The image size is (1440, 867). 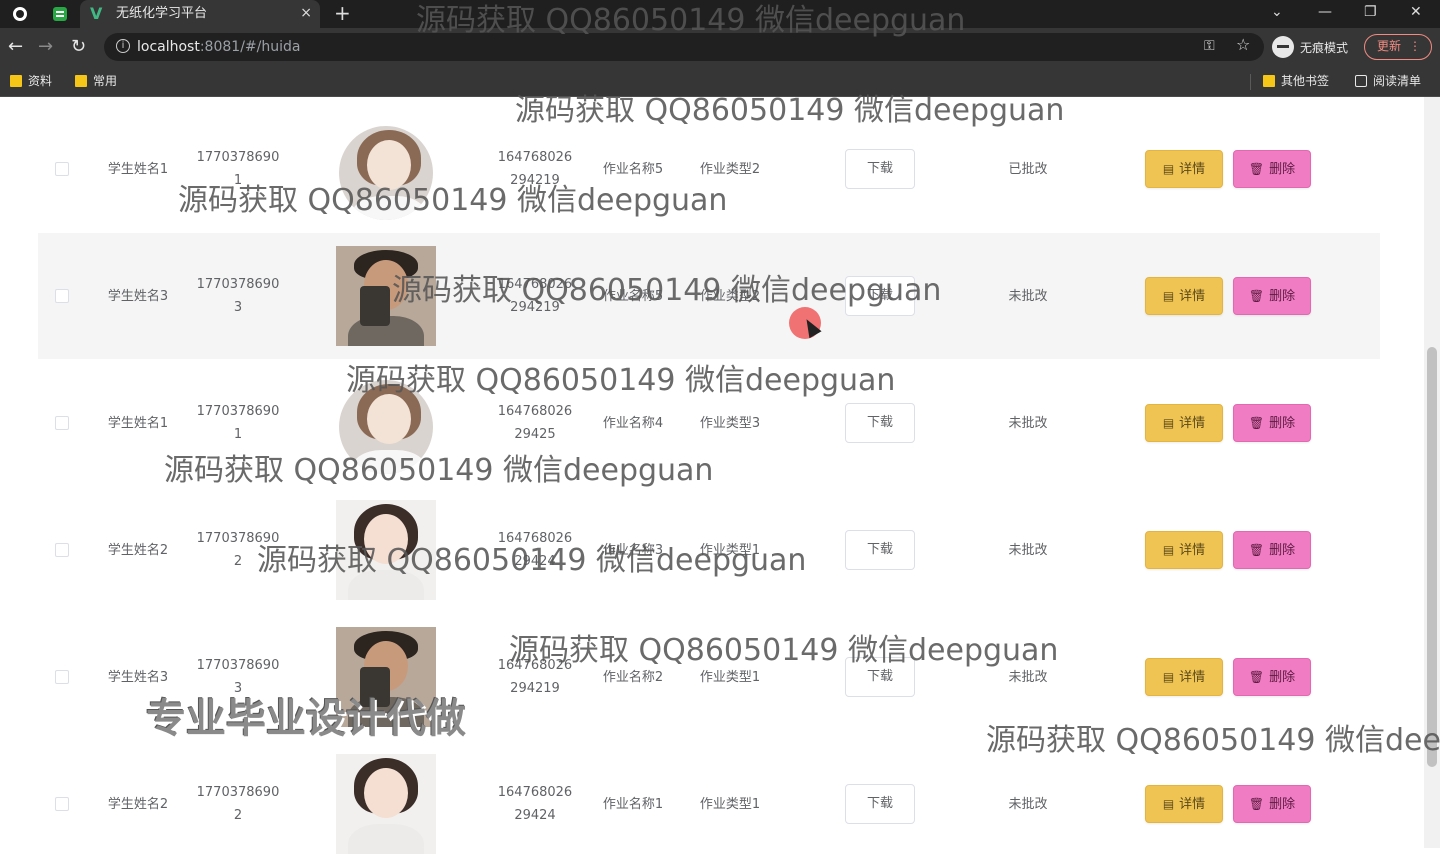 What do you see at coordinates (20, 14) in the screenshot?
I see `browser-profile-icon` at bounding box center [20, 14].